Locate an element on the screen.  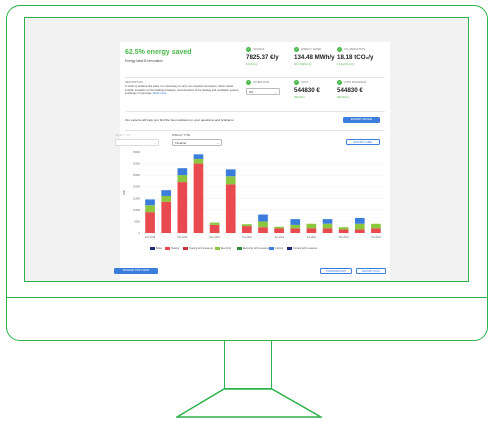
metric-value: 18.18 tCO₂/y is located at coordinates (355, 57).